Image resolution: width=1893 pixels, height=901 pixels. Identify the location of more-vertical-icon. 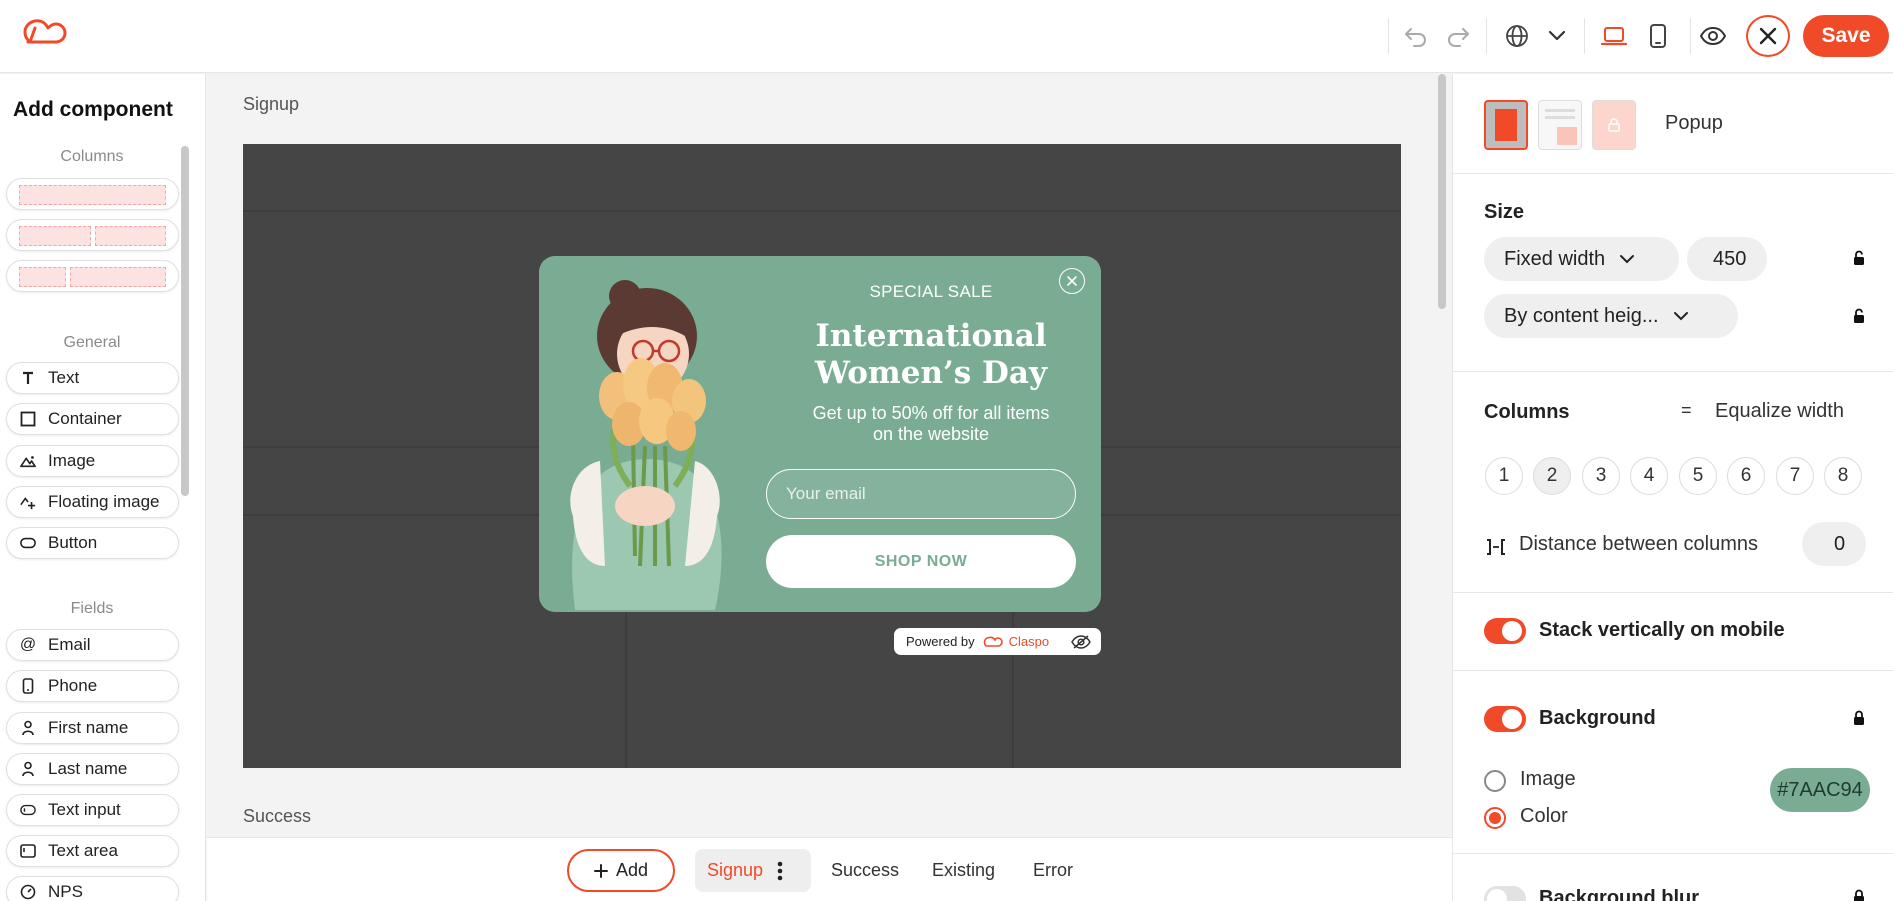
(780, 871).